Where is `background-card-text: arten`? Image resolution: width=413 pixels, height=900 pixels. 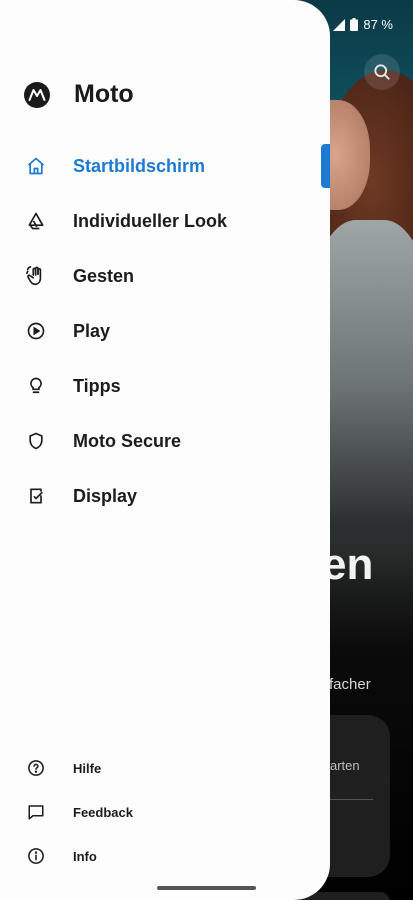
background-card-text: arten is located at coordinates (345, 765).